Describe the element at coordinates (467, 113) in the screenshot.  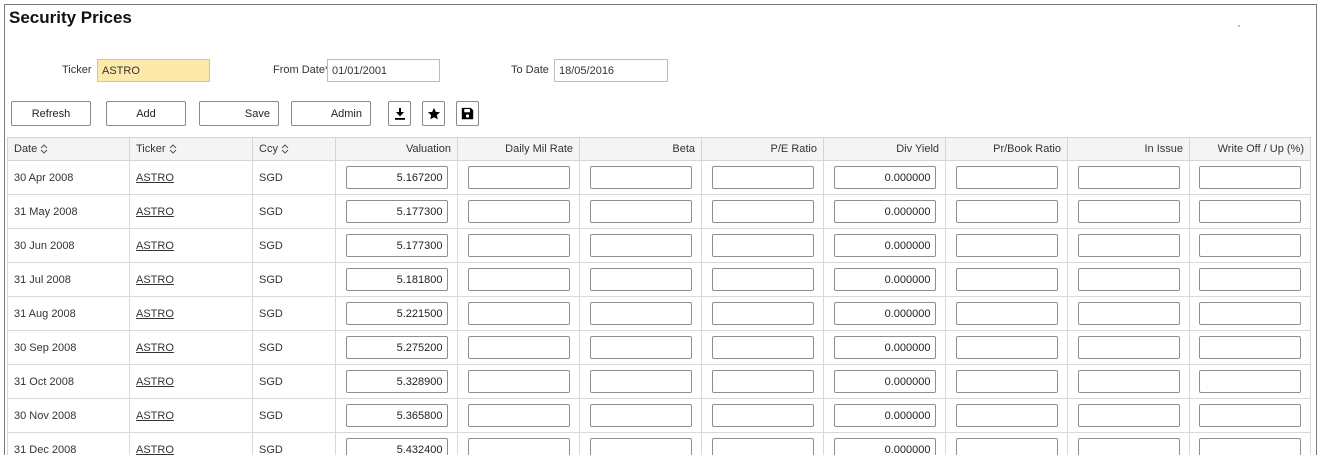
I see `export-save-button` at that location.